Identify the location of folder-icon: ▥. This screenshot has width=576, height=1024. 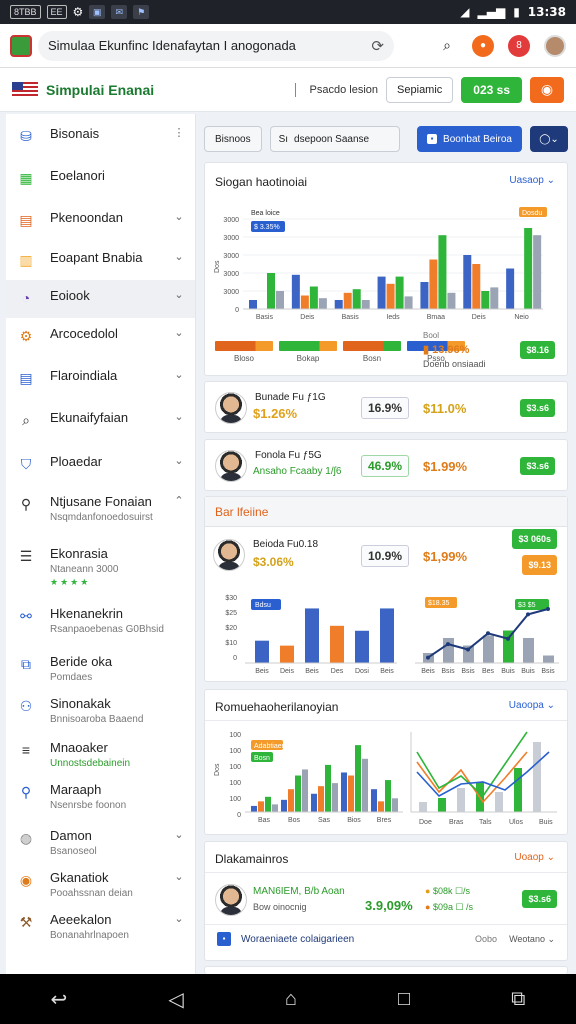
(26, 259).